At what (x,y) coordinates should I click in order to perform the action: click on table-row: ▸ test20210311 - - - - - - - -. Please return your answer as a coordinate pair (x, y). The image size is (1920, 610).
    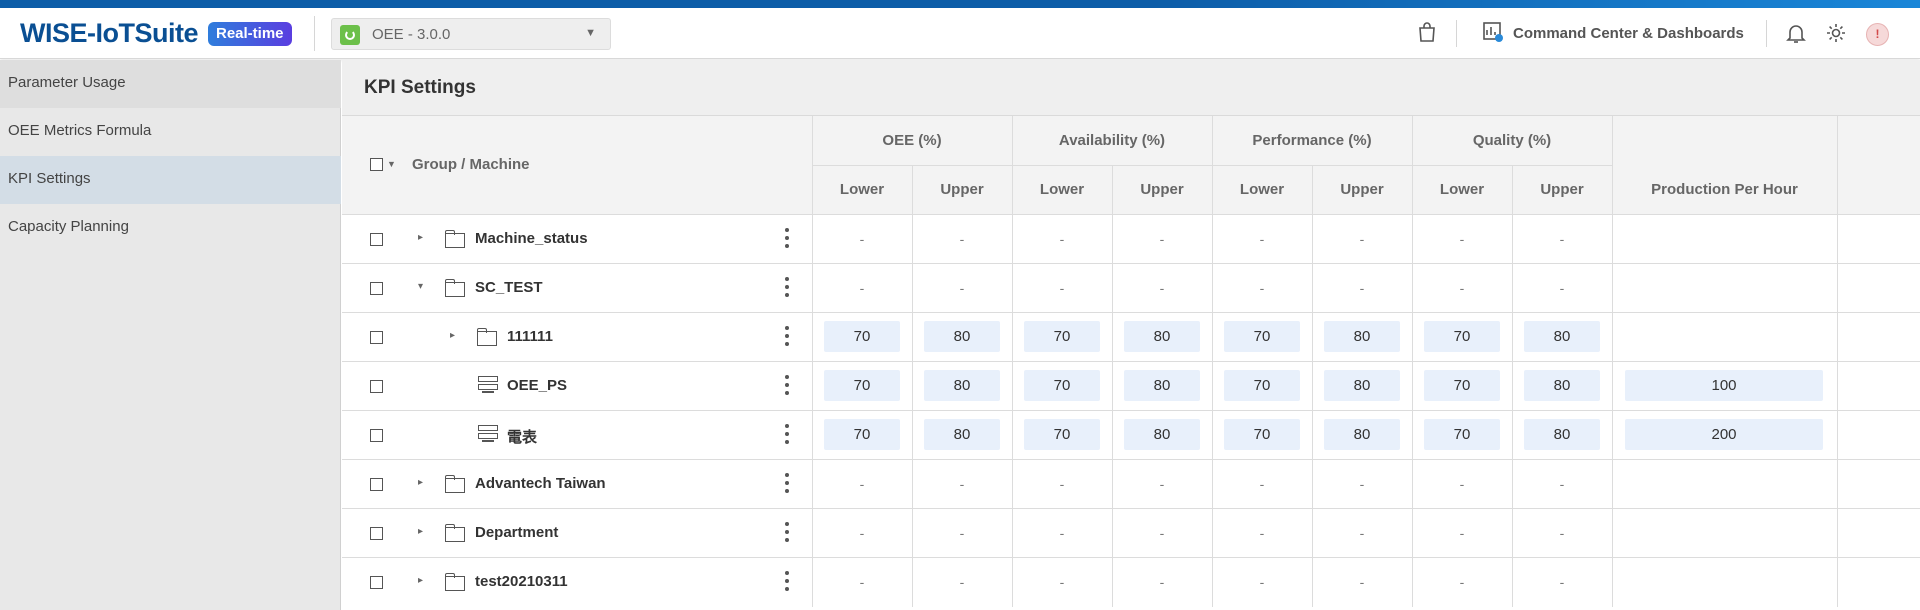
    Looking at the image, I should click on (1131, 582).